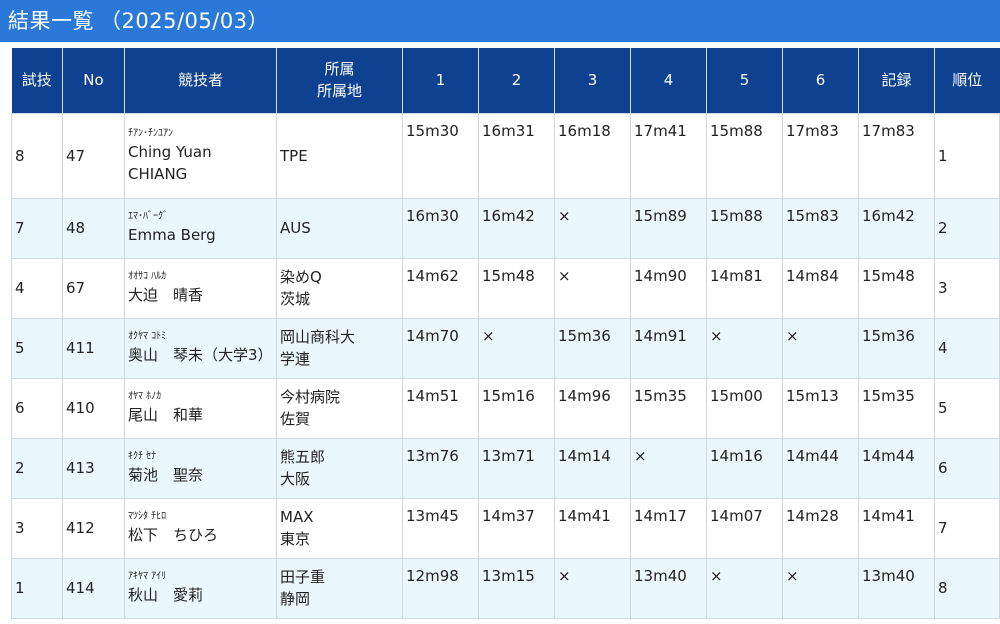 The width and height of the screenshot is (1000, 624). I want to click on cell-trial-4: 15m89, so click(668, 228).